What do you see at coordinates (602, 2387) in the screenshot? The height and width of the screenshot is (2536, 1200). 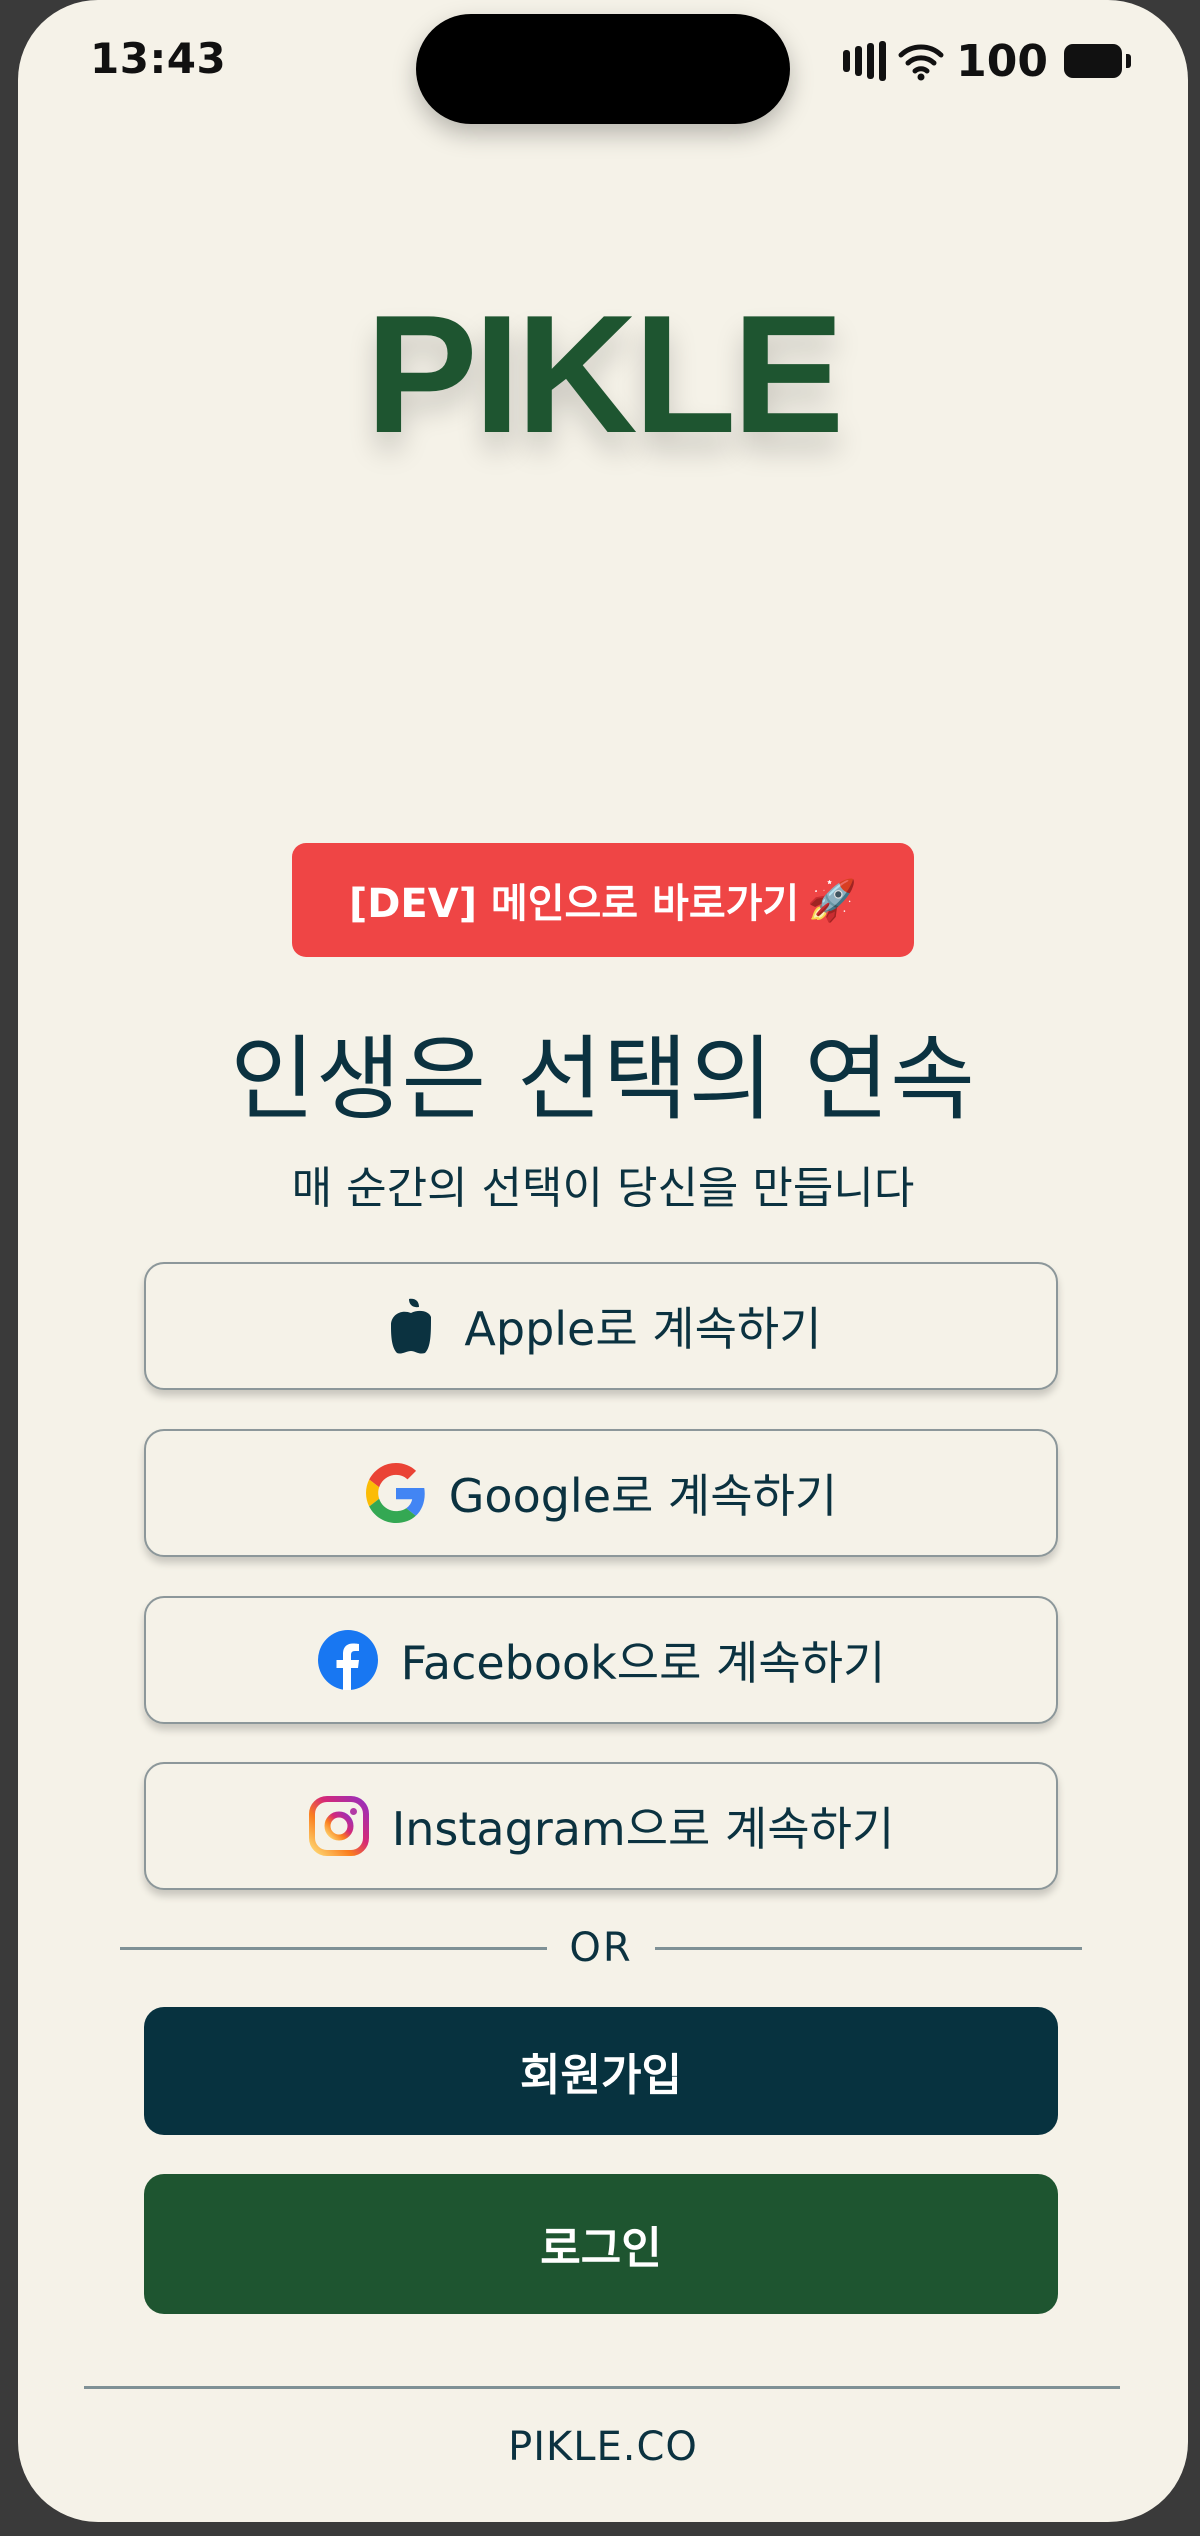 I see `footer-divider` at bounding box center [602, 2387].